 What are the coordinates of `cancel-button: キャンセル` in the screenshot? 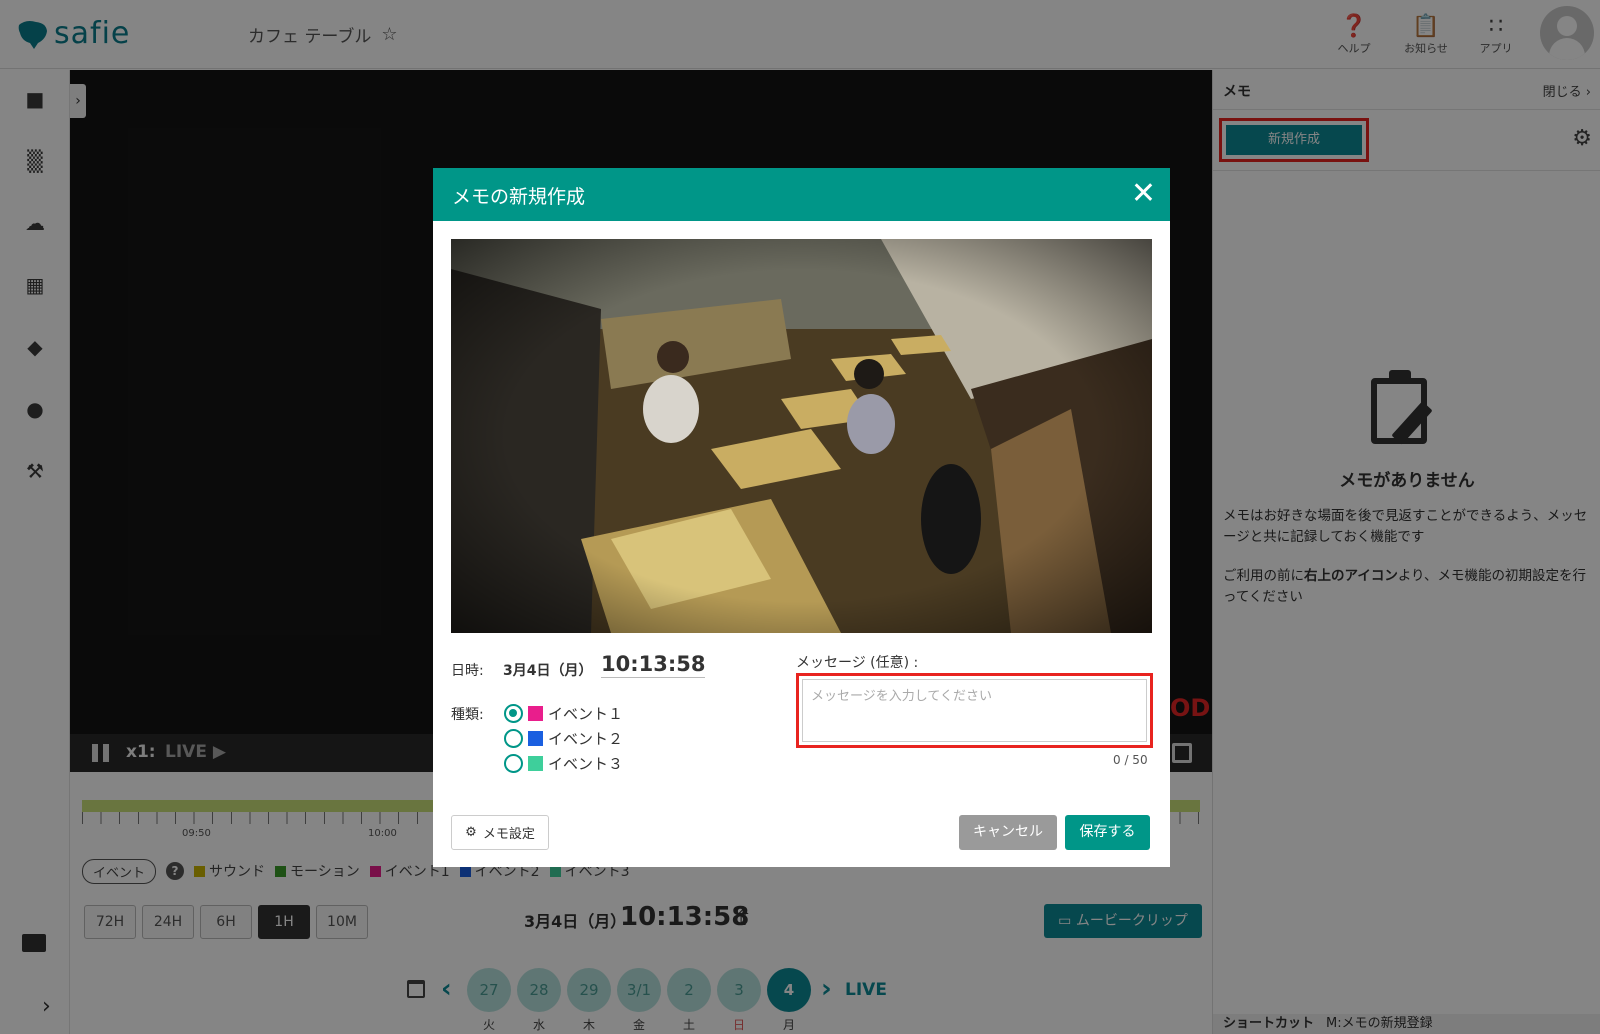 It's located at (1008, 832).